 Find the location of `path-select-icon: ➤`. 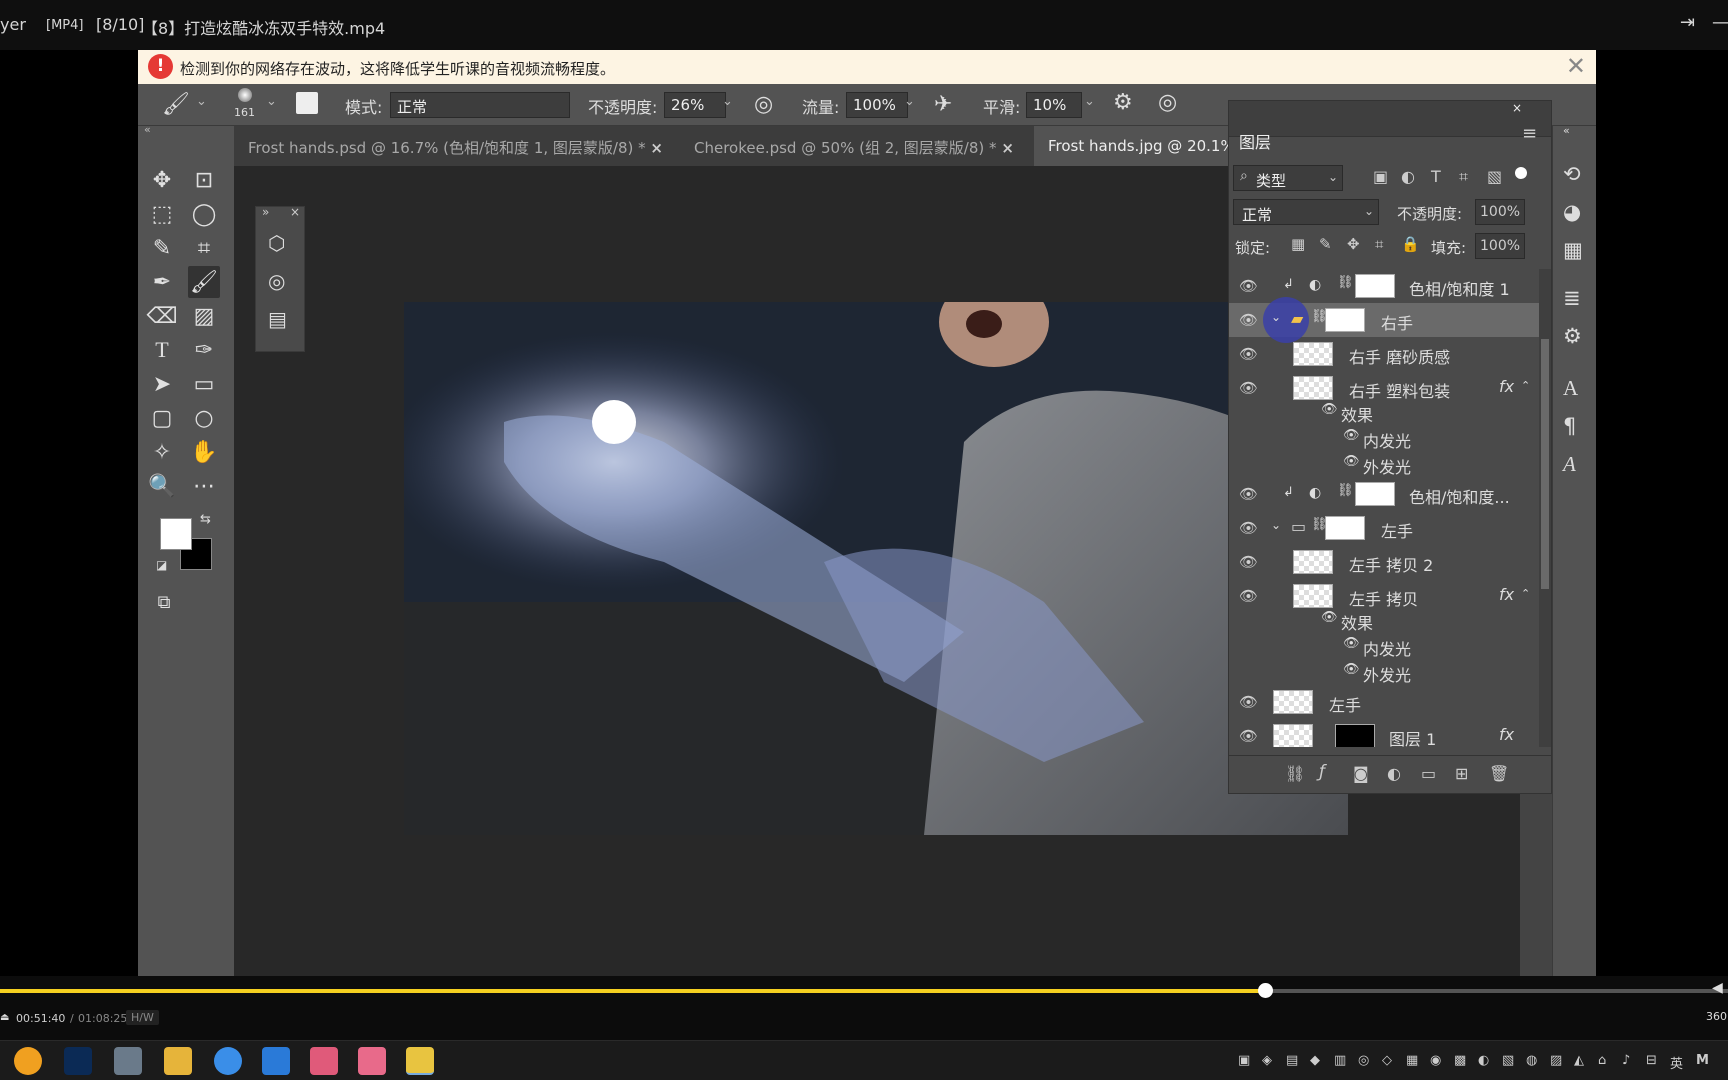

path-select-icon: ➤ is located at coordinates (162, 384).